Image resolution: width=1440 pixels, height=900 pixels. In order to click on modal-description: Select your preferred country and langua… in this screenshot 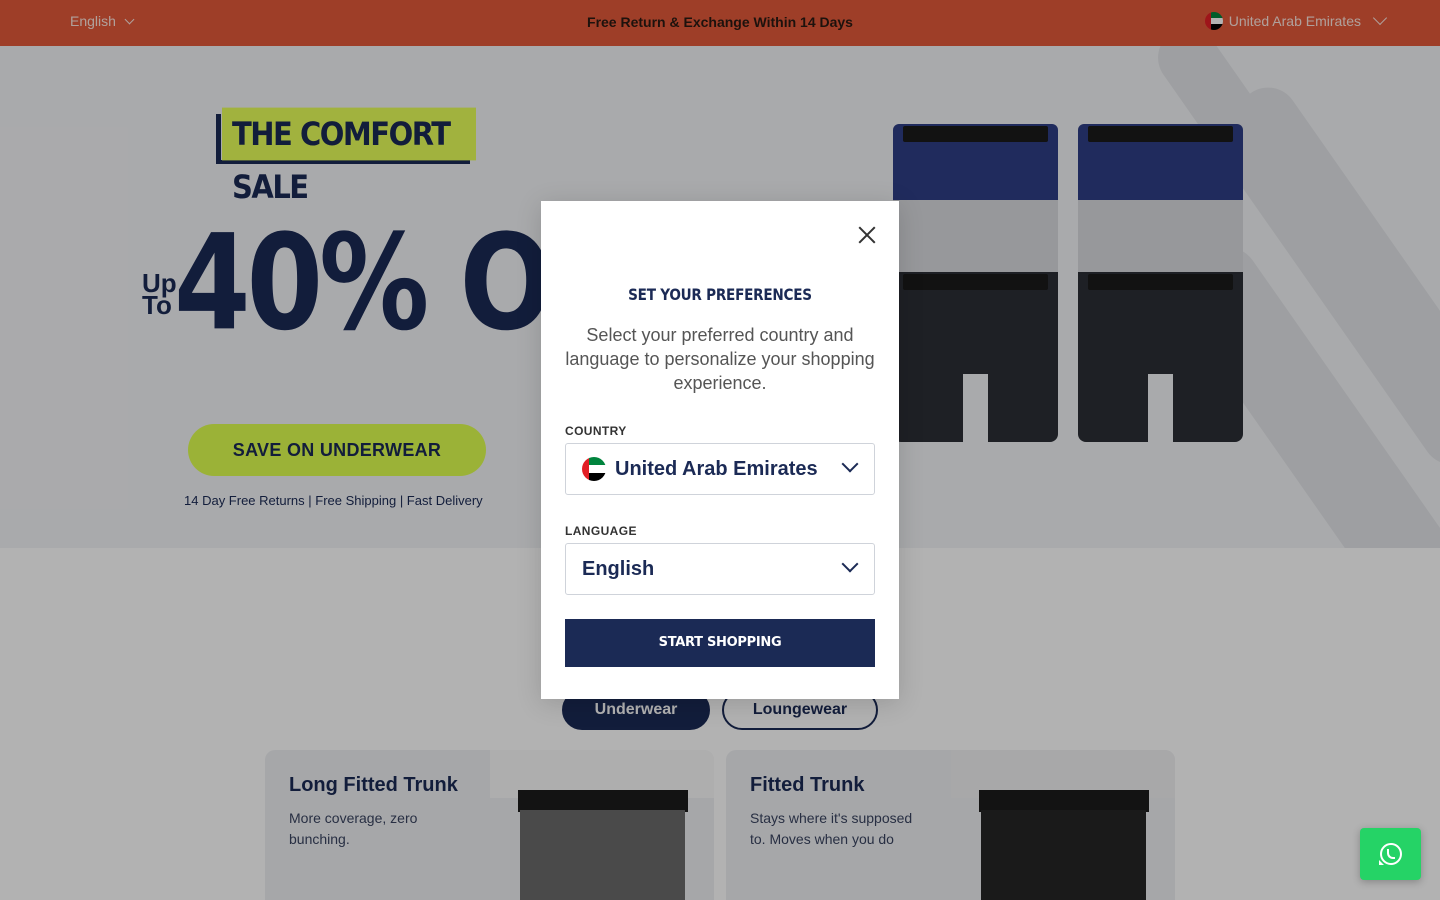, I will do `click(720, 359)`.